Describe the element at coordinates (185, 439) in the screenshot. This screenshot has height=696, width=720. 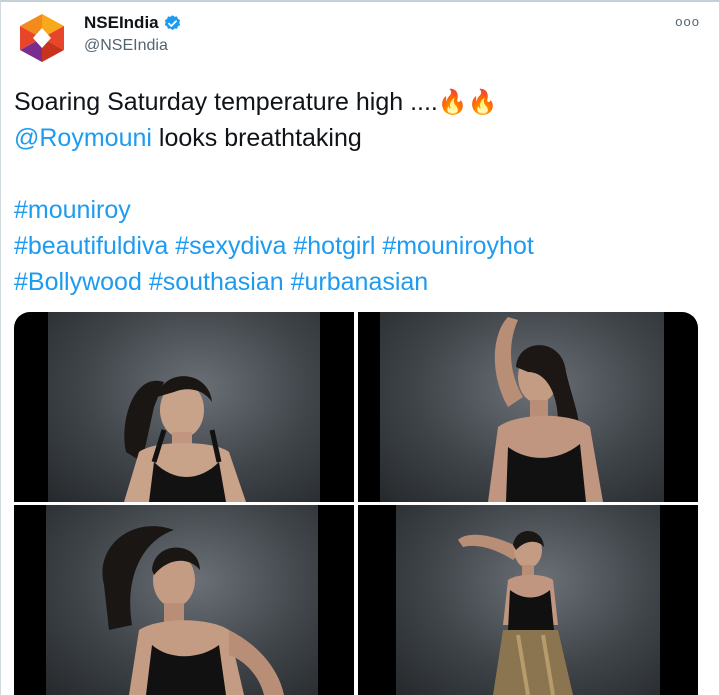
I see `photo-1-image` at that location.